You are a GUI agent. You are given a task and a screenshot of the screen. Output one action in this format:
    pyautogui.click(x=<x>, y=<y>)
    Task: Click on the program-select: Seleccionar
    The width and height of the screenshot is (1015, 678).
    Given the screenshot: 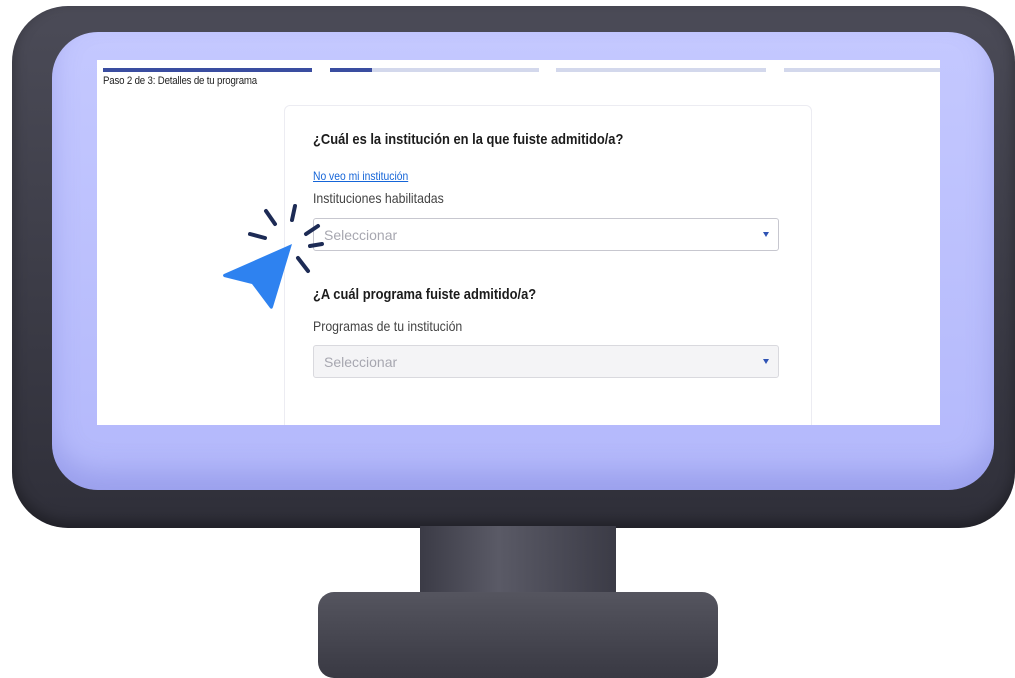 What is the action you would take?
    pyautogui.click(x=546, y=361)
    